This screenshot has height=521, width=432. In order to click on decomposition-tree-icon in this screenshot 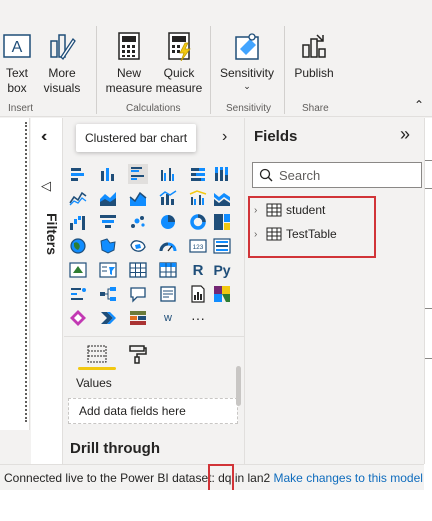, I will do `click(108, 294)`.